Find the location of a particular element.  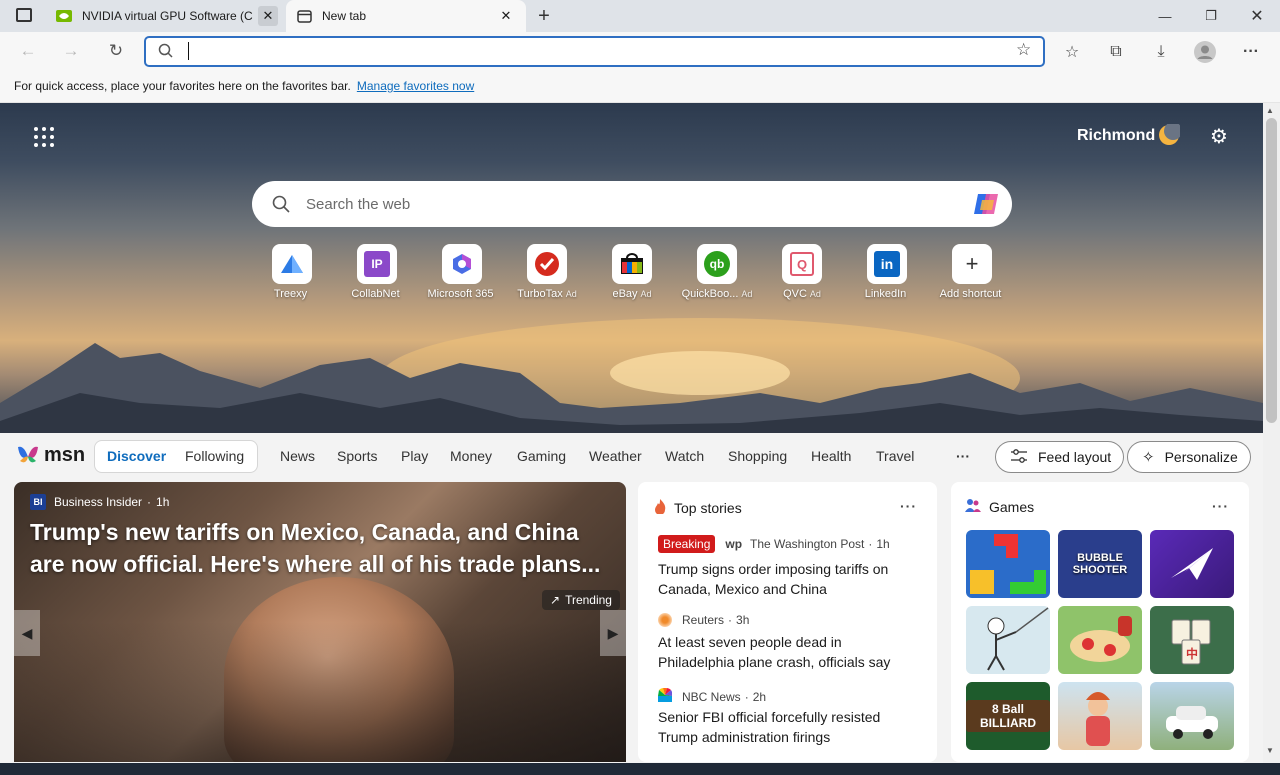

game-tile-cooking is located at coordinates (1100, 640).